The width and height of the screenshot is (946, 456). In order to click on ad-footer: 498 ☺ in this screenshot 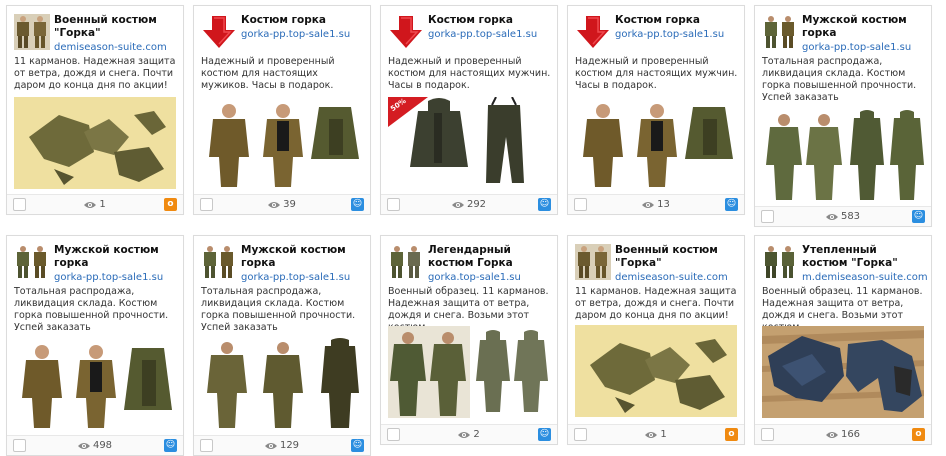, I will do `click(95, 445)`.